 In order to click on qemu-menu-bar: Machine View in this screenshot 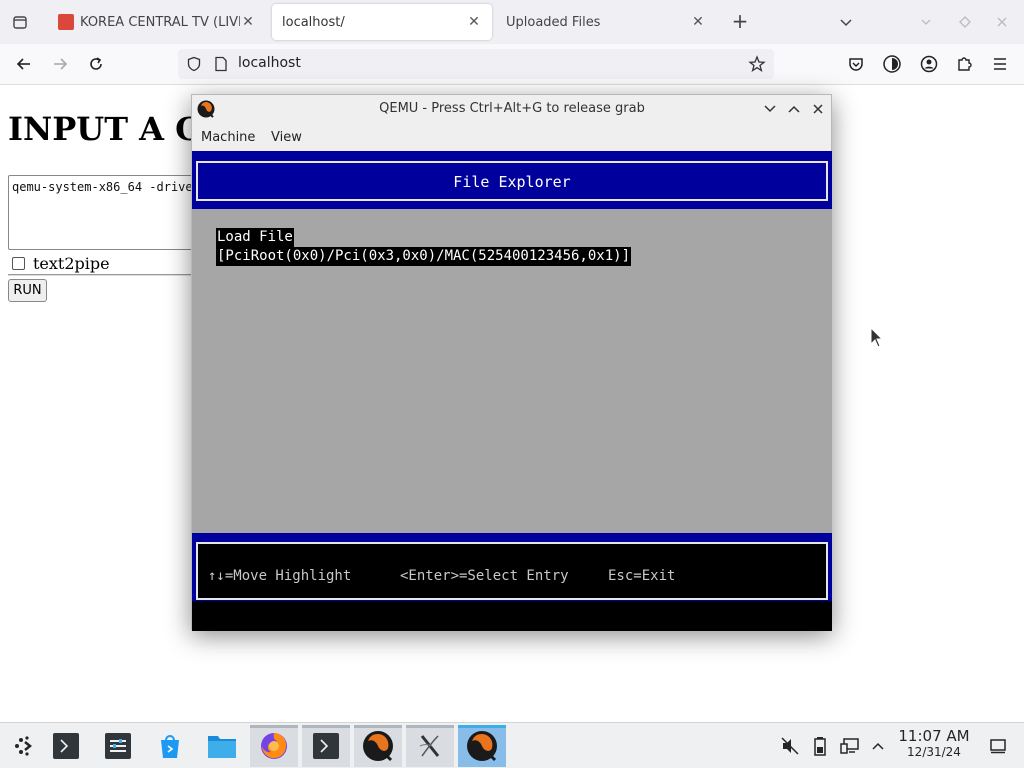, I will do `click(511, 137)`.